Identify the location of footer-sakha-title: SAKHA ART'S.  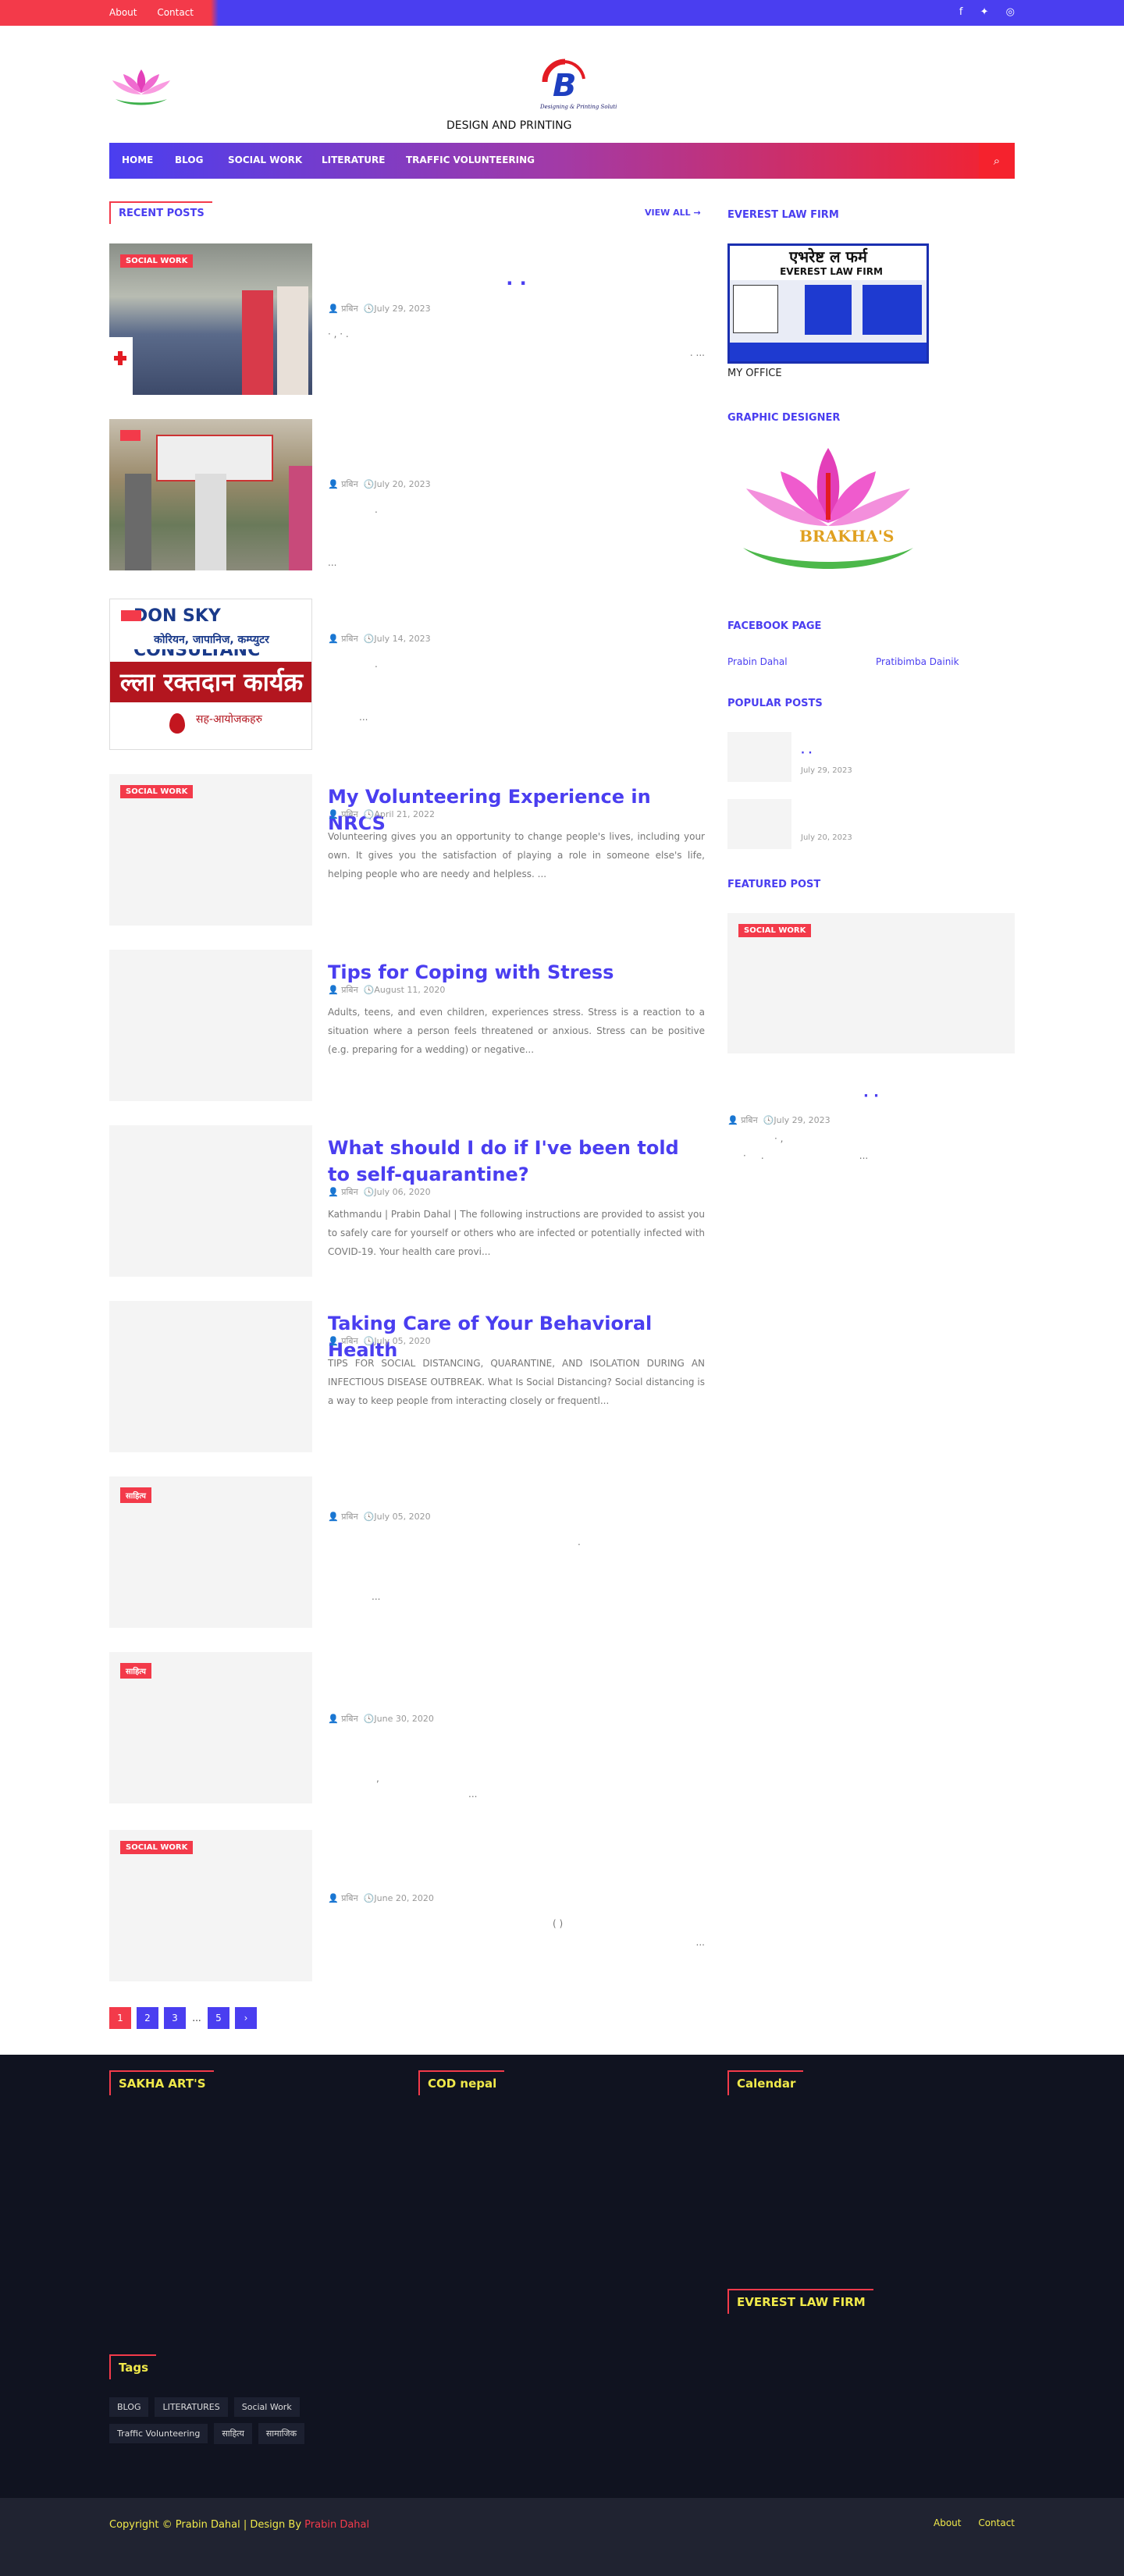
(161, 2082).